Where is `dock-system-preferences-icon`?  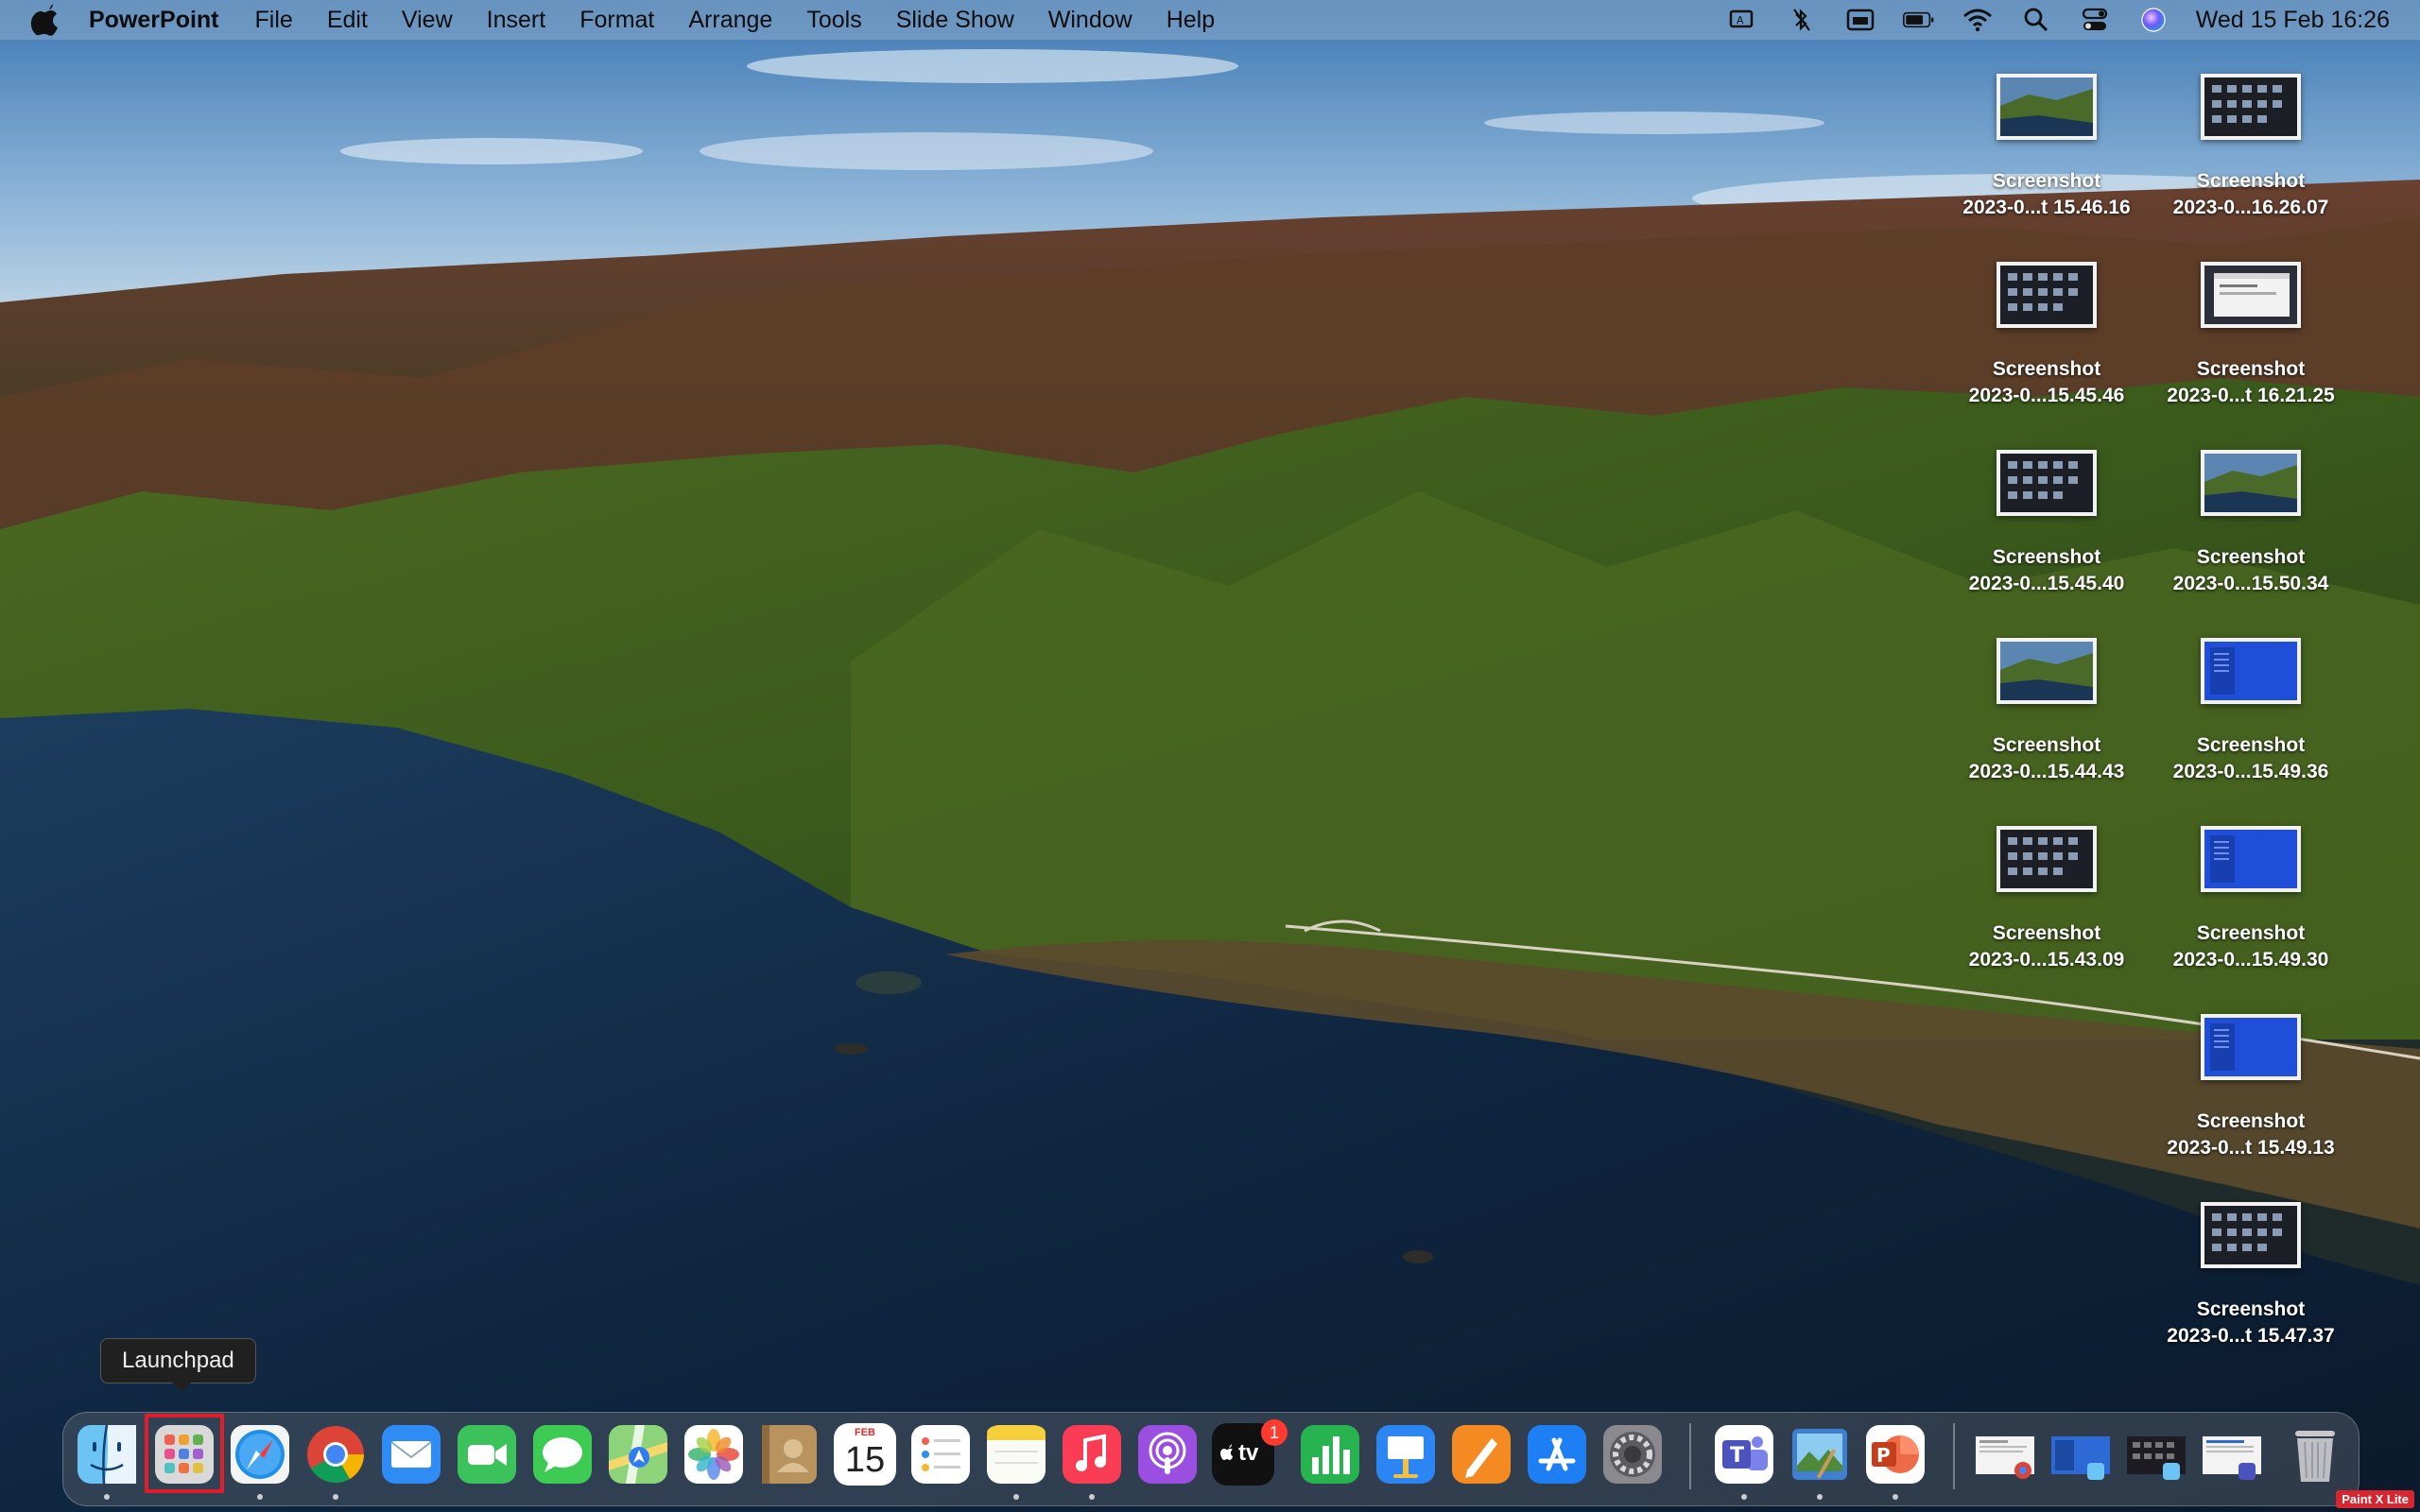
dock-system-preferences-icon is located at coordinates (1632, 1454).